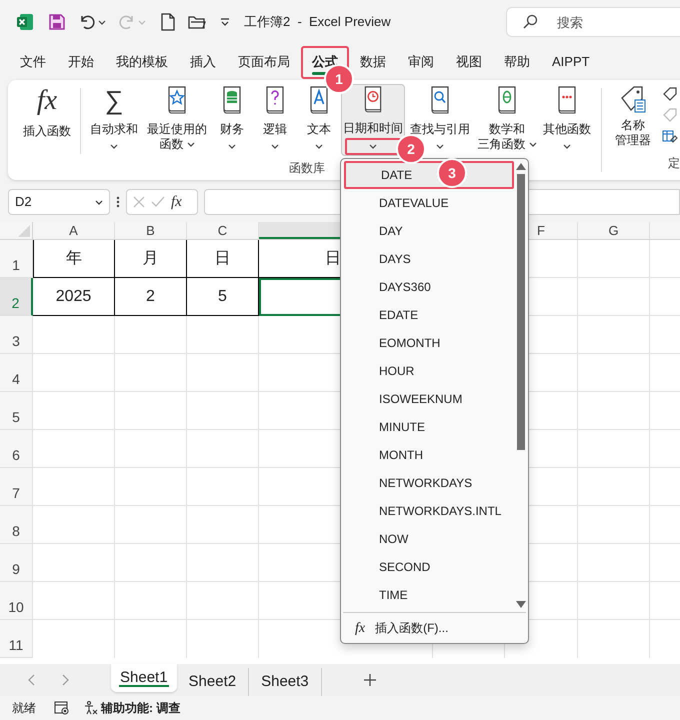 The image size is (680, 720). What do you see at coordinates (370, 680) in the screenshot?
I see `add-sheet-icon` at bounding box center [370, 680].